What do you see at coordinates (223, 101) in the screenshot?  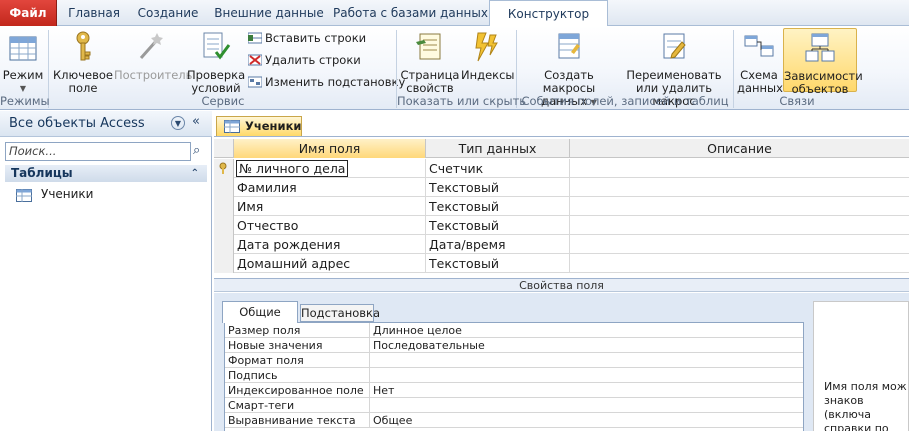 I see `group-label-service: Сервис` at bounding box center [223, 101].